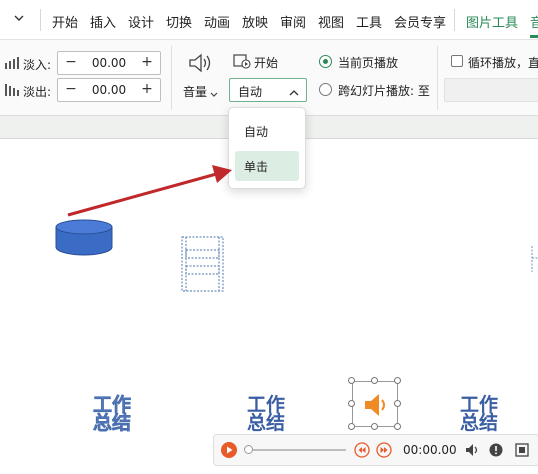 This screenshot has height=474, width=538. Describe the element at coordinates (325, 89) in the screenshot. I see `cross-slide-play-radio` at that location.